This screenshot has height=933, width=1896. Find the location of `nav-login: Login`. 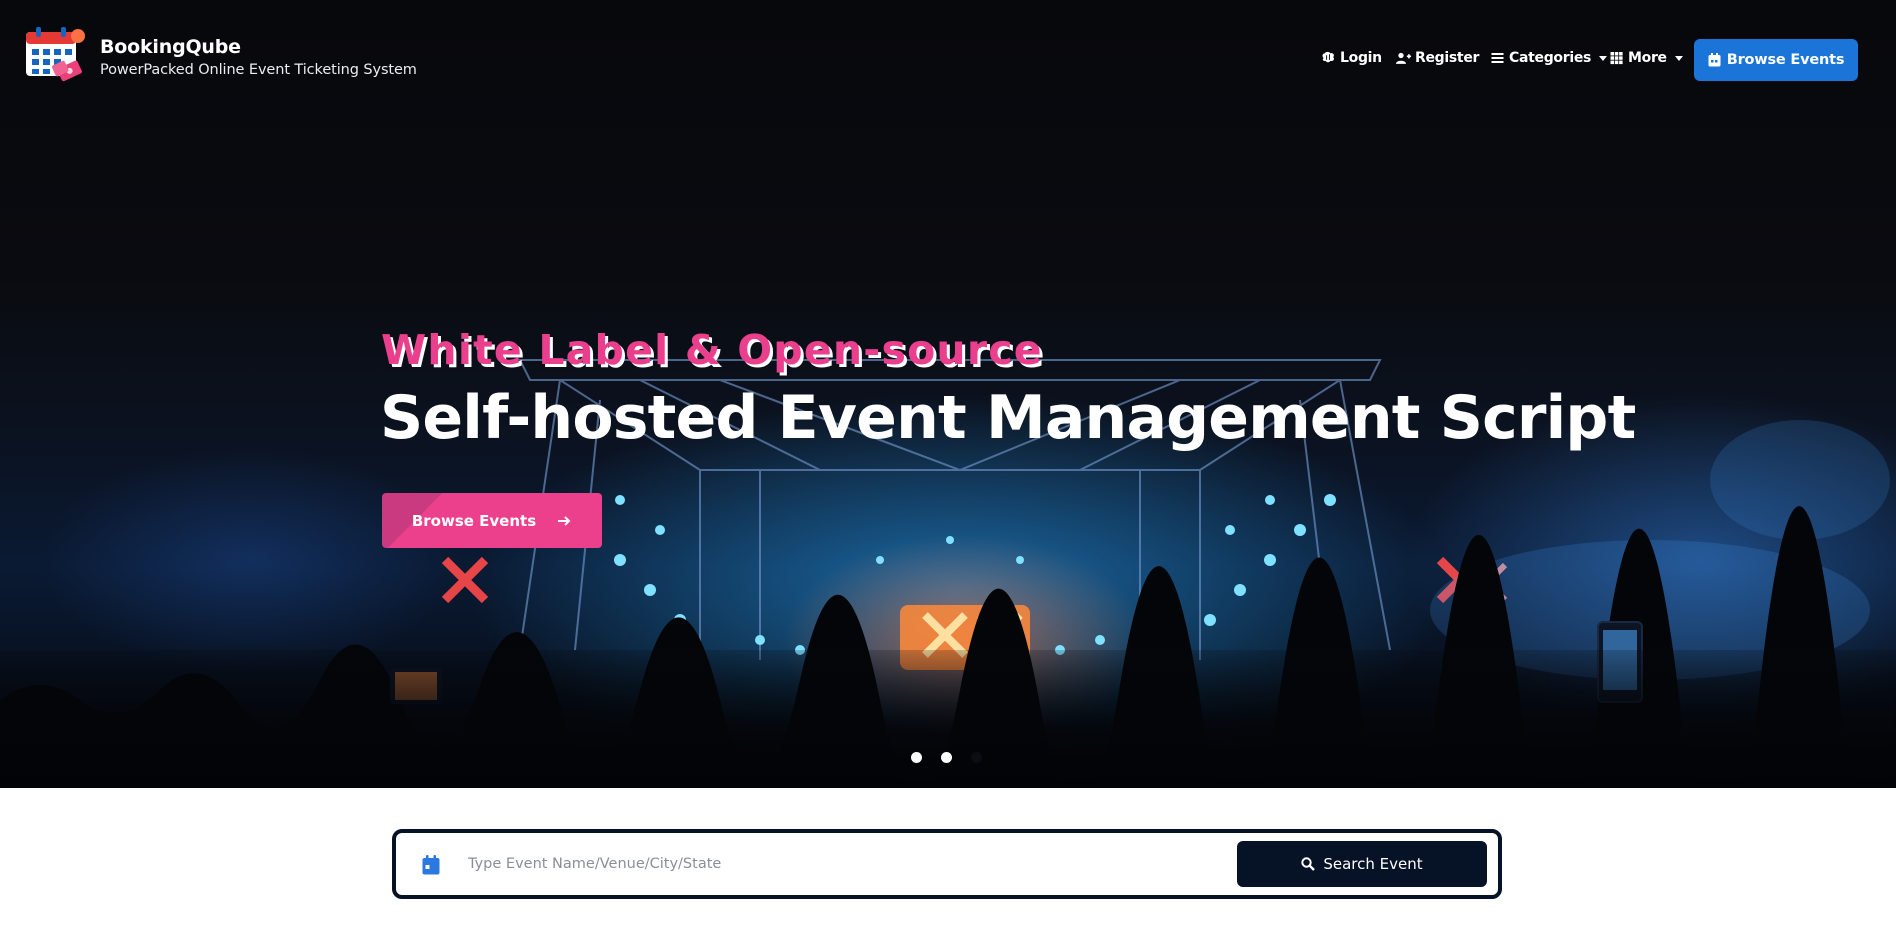

nav-login: Login is located at coordinates (1351, 58).